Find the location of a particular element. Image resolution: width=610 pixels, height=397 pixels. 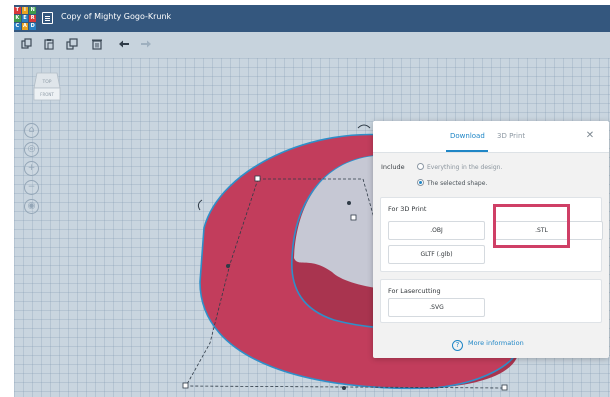

tinkercad-logo: T I N K E R C A D is located at coordinates (25, 18).